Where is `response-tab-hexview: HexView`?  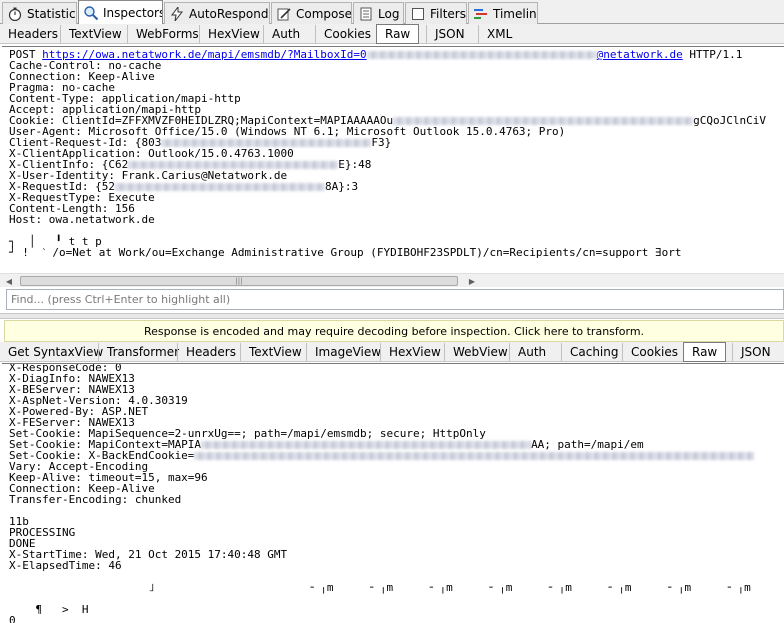
response-tab-hexview: HexView is located at coordinates (410, 352).